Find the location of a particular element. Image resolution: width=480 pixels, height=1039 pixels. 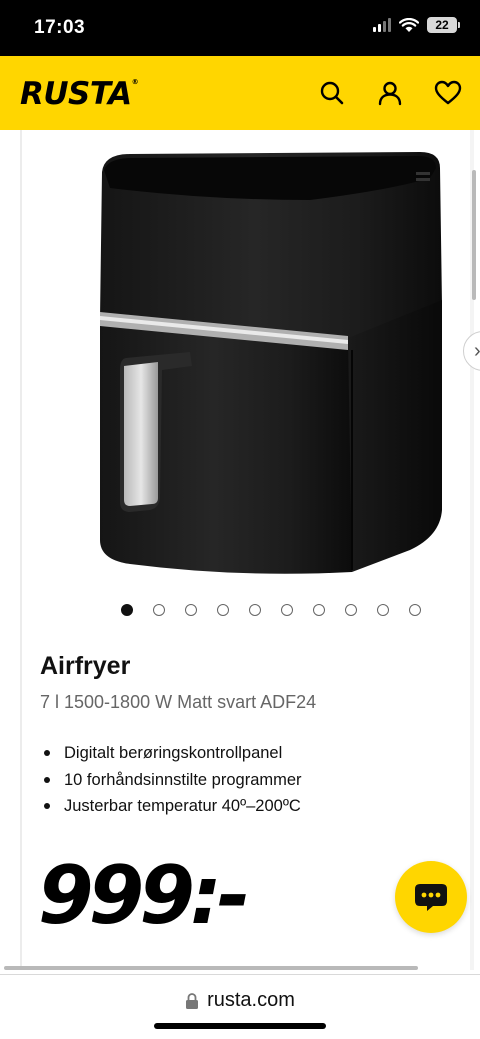

product-price: 999:- is located at coordinates (144, 895).